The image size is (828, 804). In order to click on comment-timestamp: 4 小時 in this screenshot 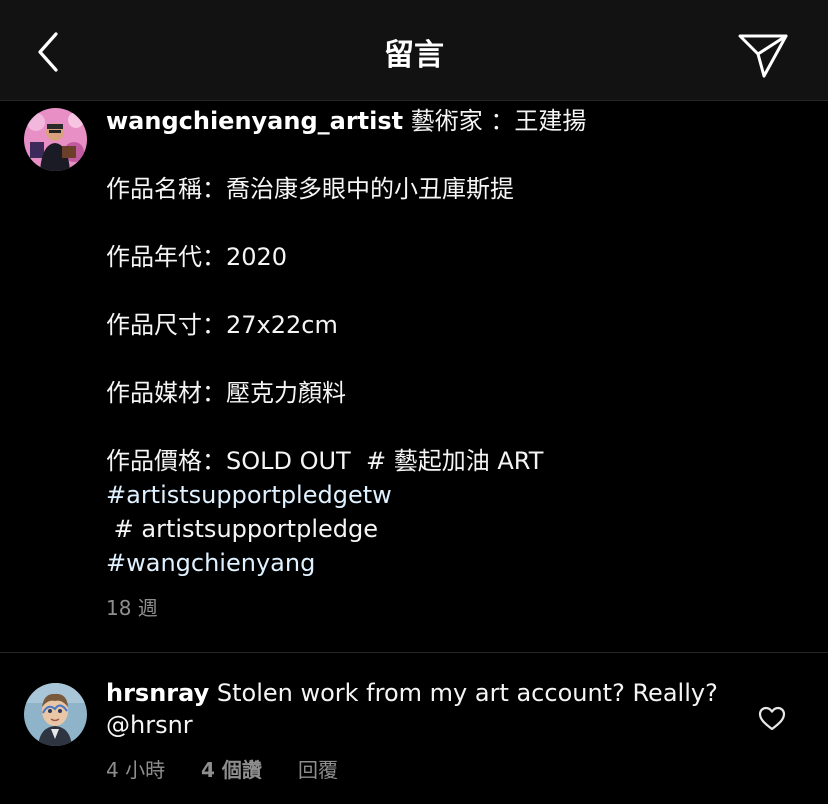, I will do `click(136, 770)`.